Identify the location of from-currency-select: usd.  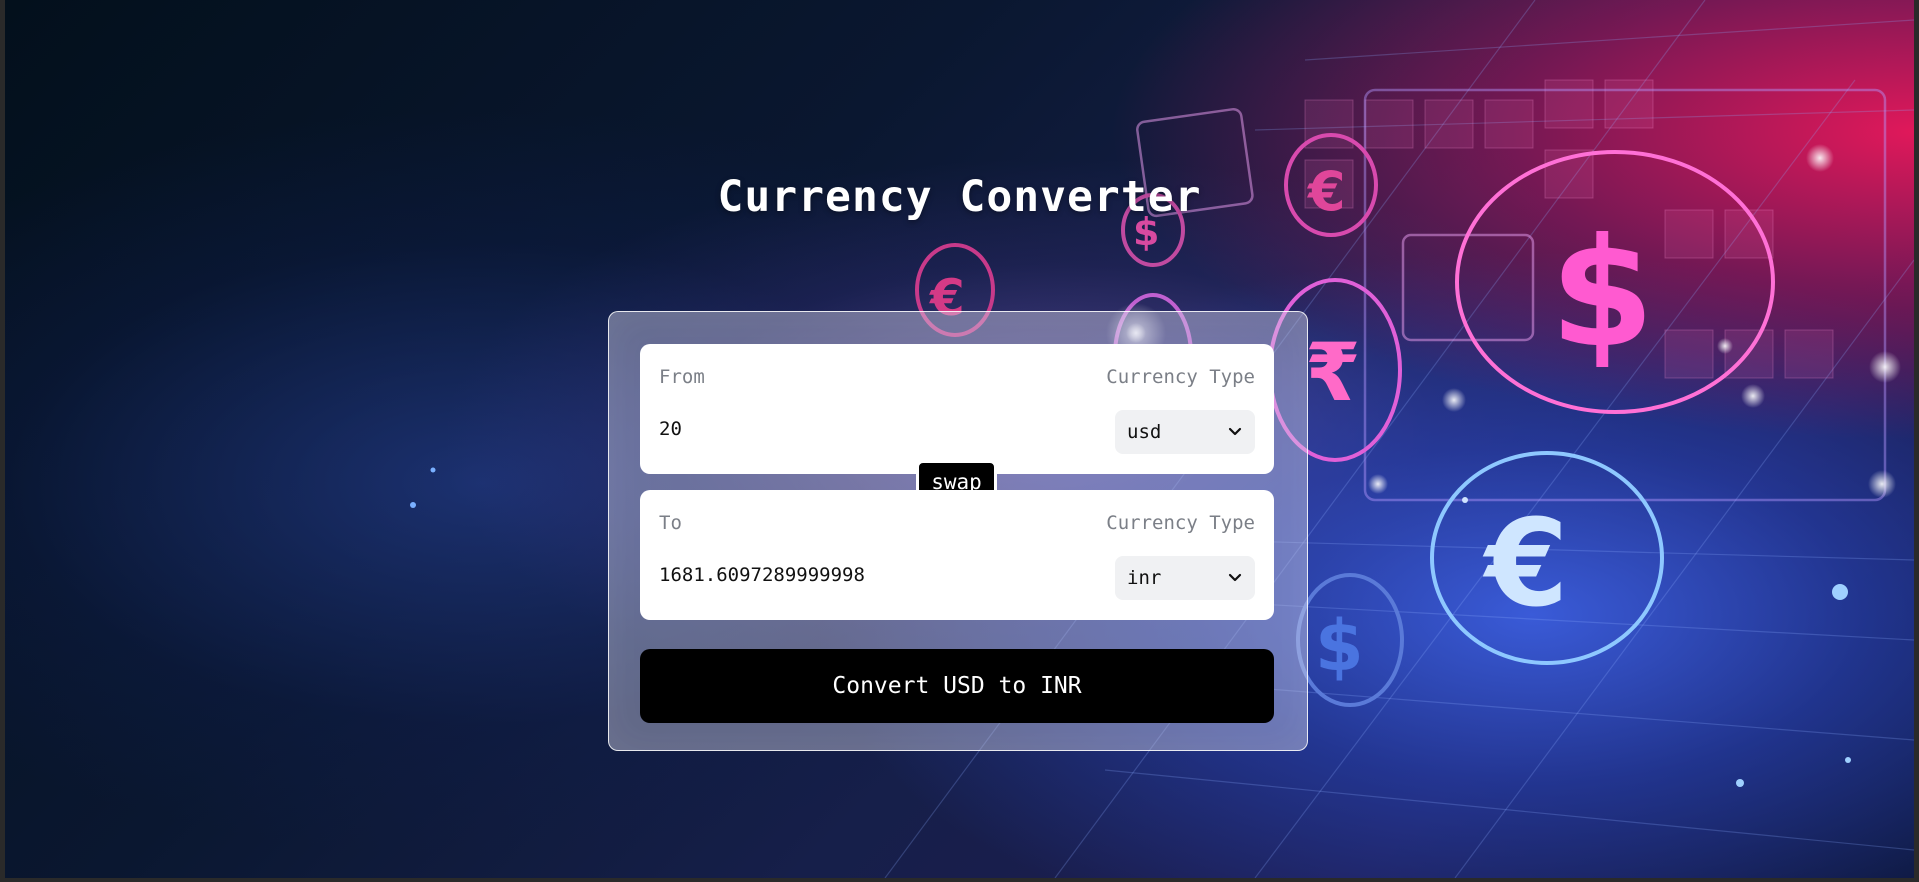
(1185, 432).